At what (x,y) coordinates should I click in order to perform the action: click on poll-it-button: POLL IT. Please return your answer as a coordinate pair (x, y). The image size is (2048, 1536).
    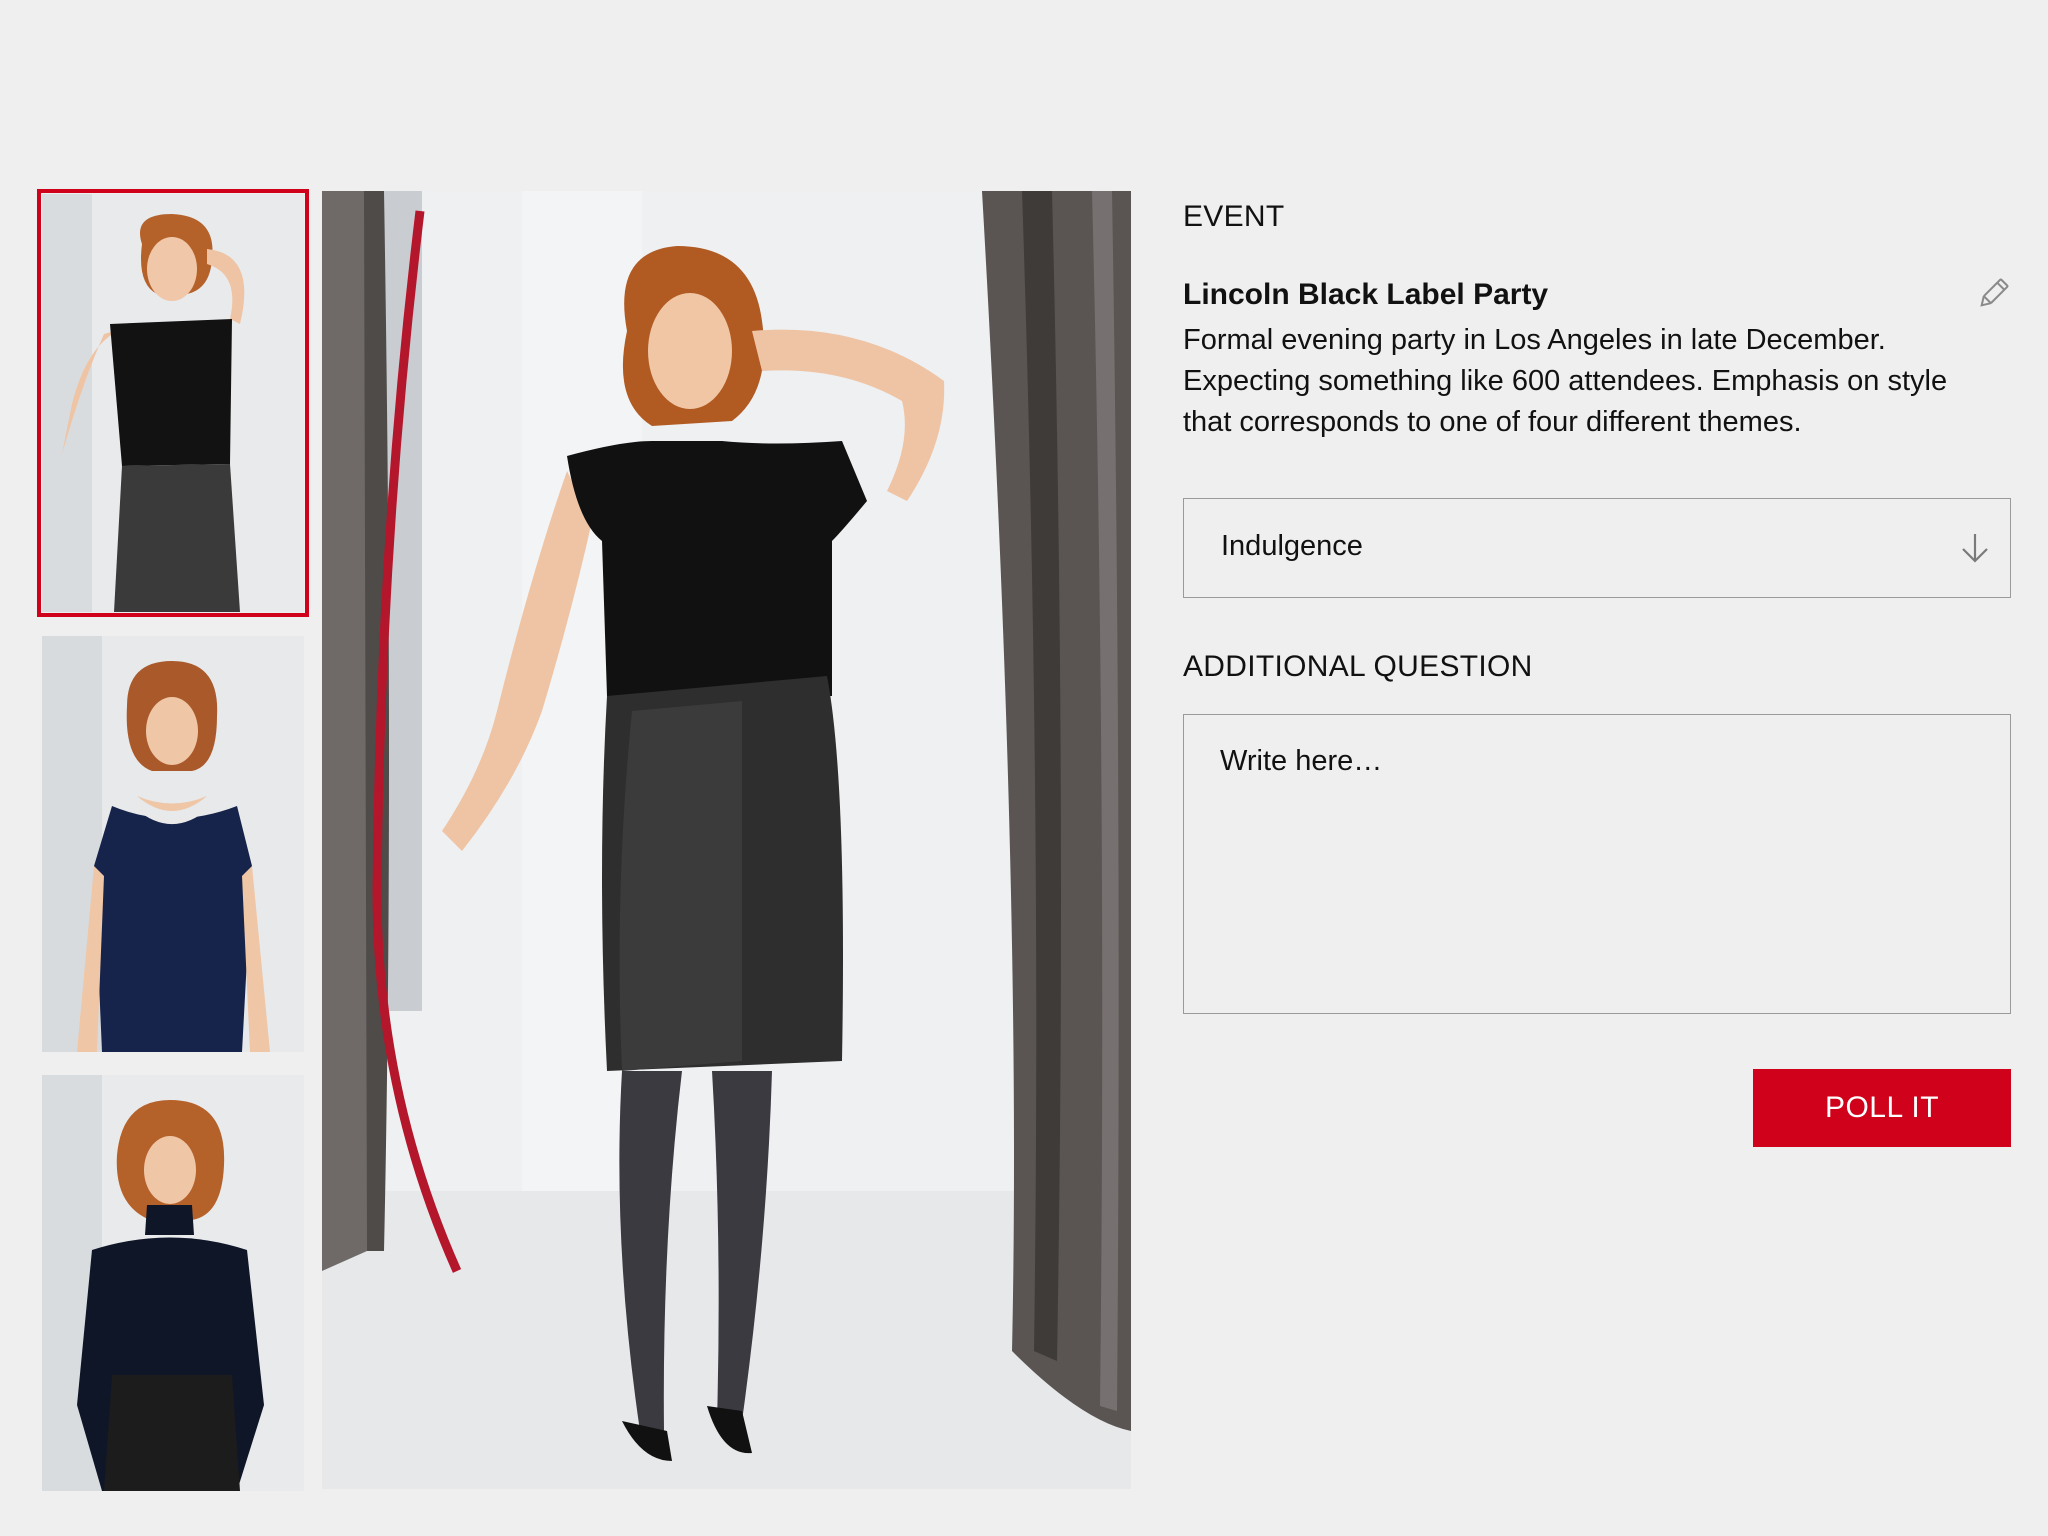
    Looking at the image, I should click on (1882, 1108).